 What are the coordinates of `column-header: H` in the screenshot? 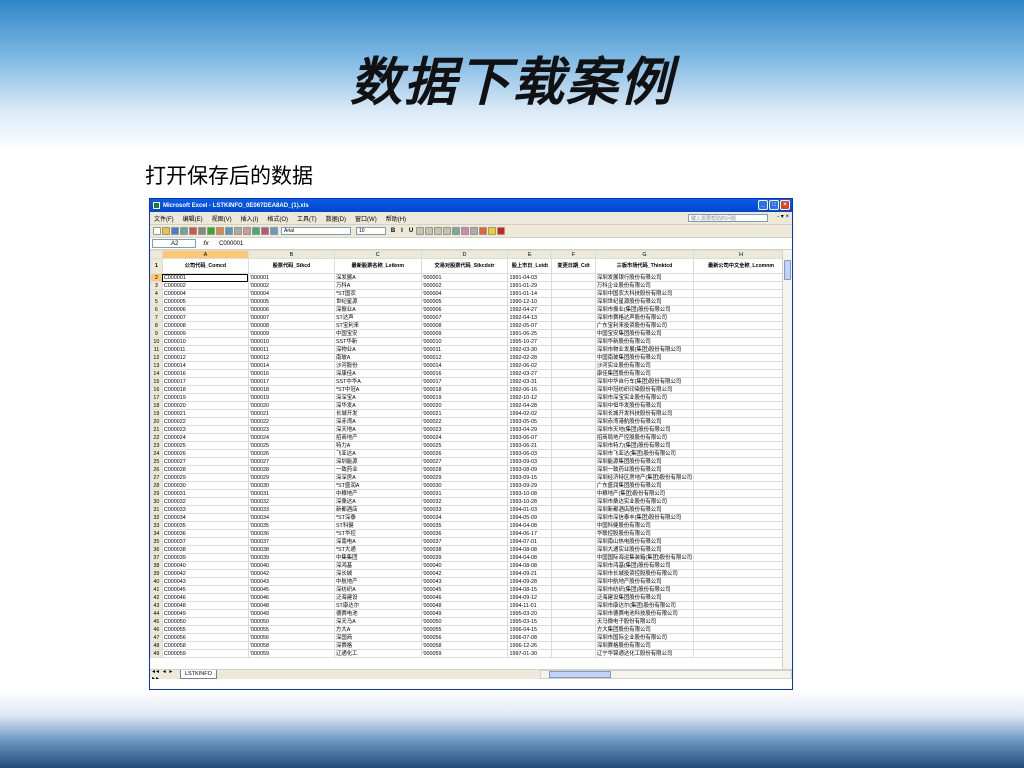 It's located at (741, 254).